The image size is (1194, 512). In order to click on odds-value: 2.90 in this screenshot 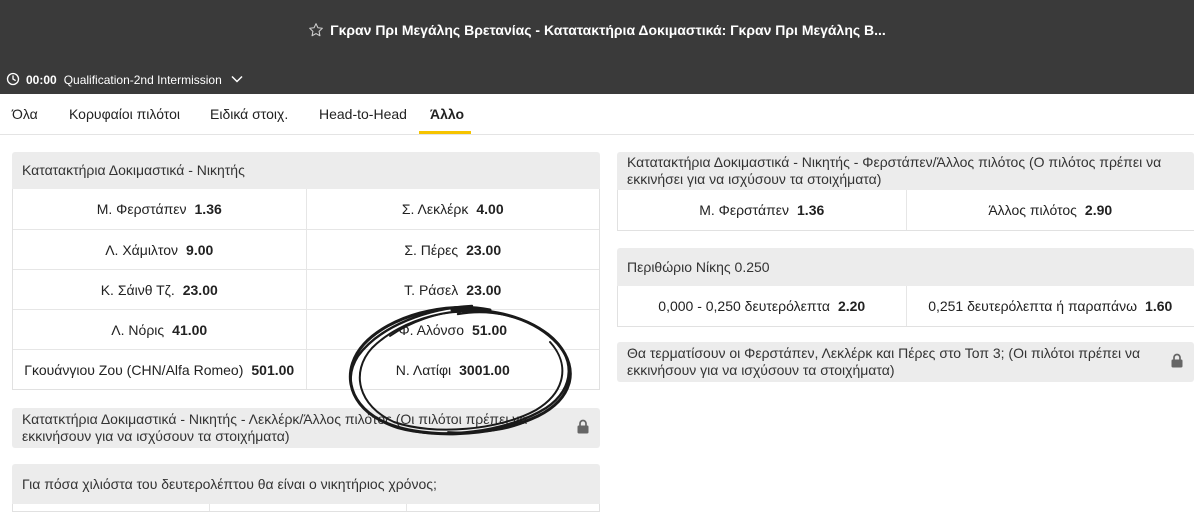, I will do `click(1098, 210)`.